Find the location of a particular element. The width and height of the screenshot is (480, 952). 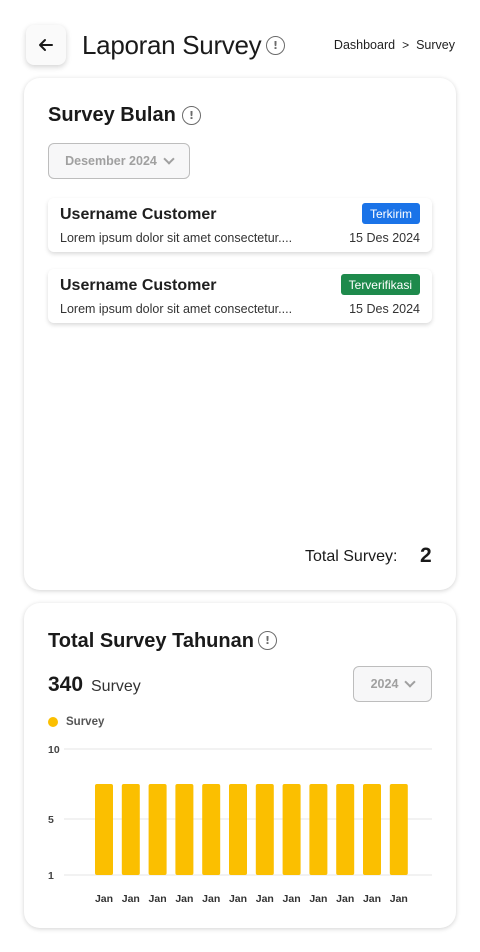

month-select: Desember 2024 is located at coordinates (119, 161).